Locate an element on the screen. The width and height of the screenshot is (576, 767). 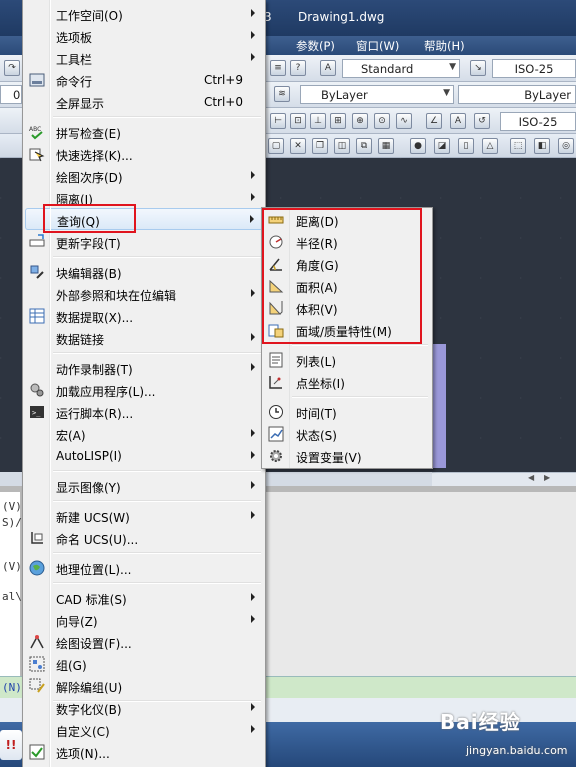
dim-center-icon: ⊕ is located at coordinates (360, 121).